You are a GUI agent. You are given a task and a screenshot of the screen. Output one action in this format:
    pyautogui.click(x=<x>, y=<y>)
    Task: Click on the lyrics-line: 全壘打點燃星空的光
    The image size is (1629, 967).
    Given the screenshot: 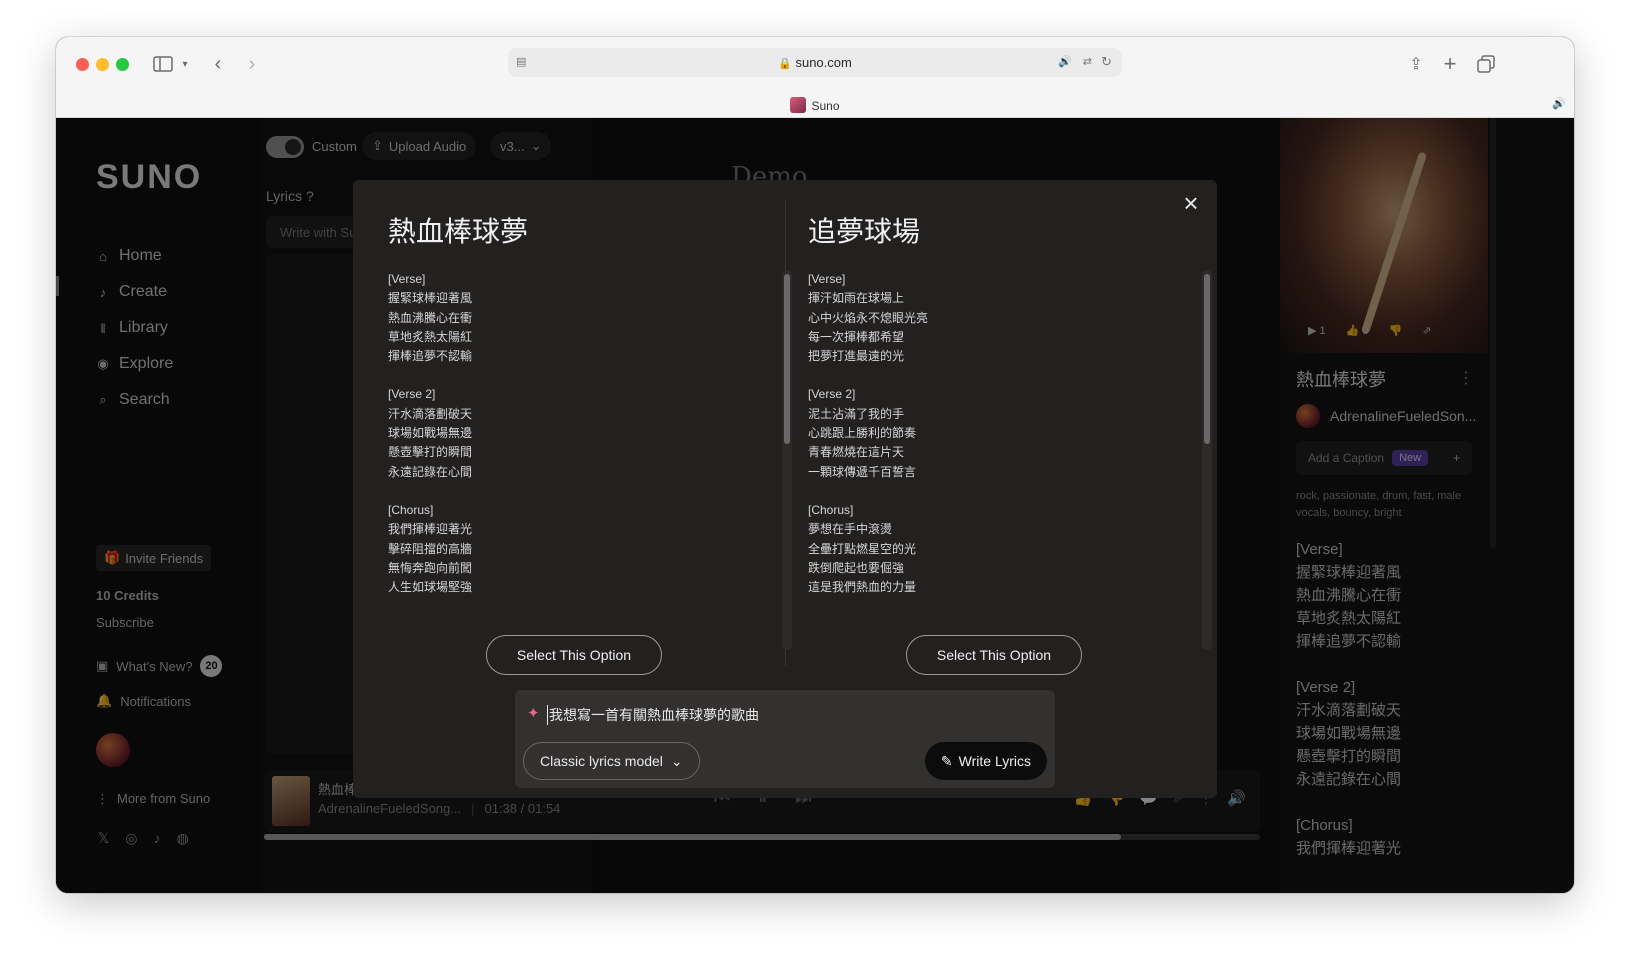 What is the action you would take?
    pyautogui.click(x=862, y=548)
    